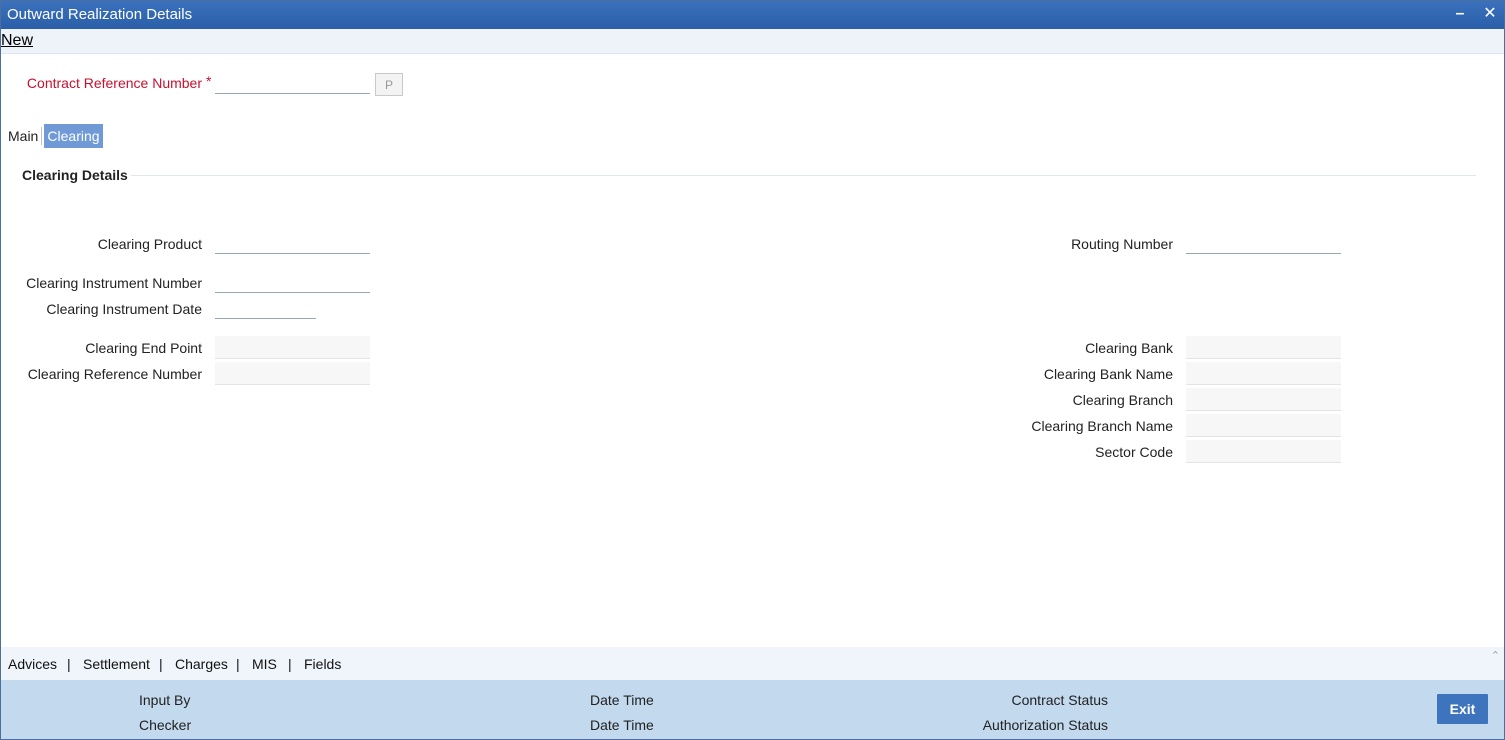 This screenshot has height=740, width=1505. What do you see at coordinates (1462, 709) in the screenshot?
I see `exit-button: Exit` at bounding box center [1462, 709].